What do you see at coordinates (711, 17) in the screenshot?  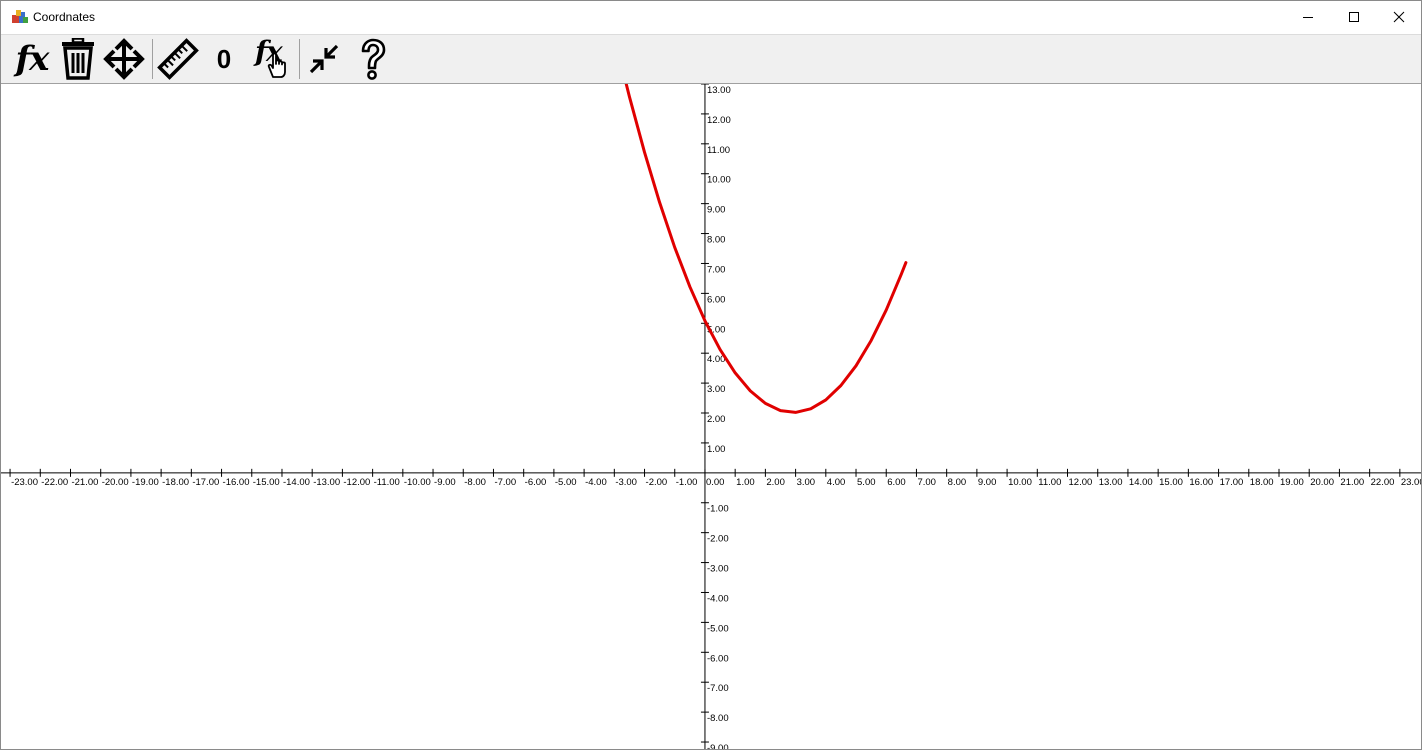 I see `title-bar: Coordnates` at bounding box center [711, 17].